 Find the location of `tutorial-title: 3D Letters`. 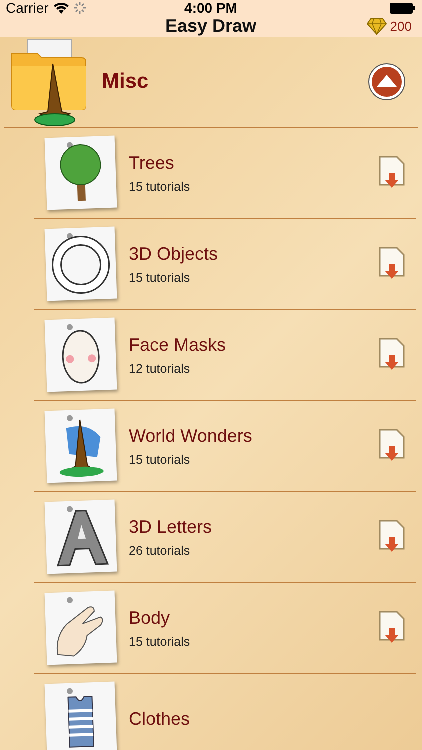

tutorial-title: 3D Letters is located at coordinates (170, 527).